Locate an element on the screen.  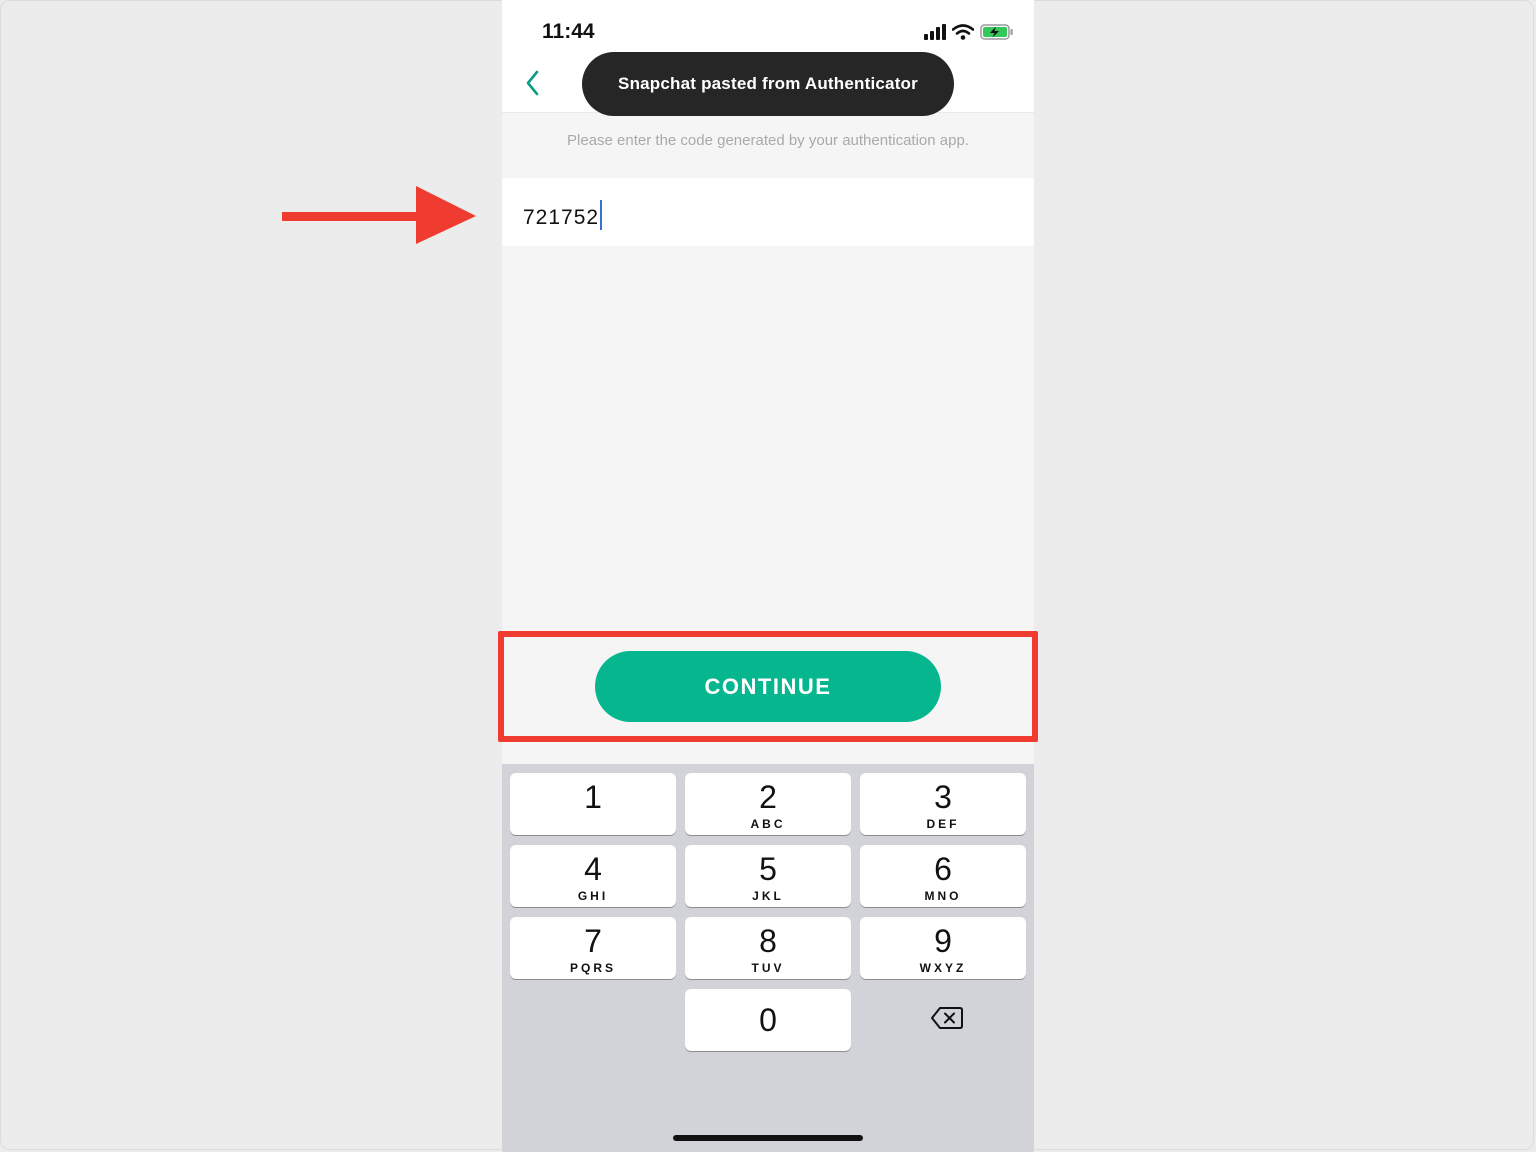
code-input-value: 721752 is located at coordinates (563, 215).